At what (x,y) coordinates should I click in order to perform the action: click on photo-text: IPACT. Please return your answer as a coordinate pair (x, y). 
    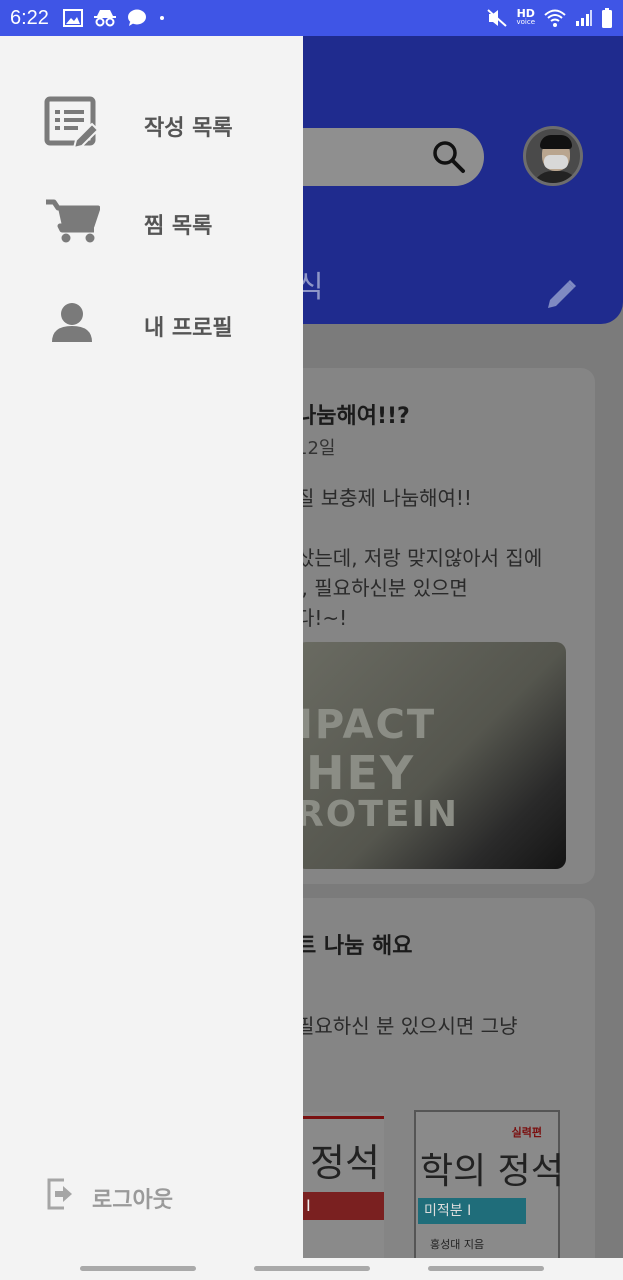
    Looking at the image, I should click on (367, 725).